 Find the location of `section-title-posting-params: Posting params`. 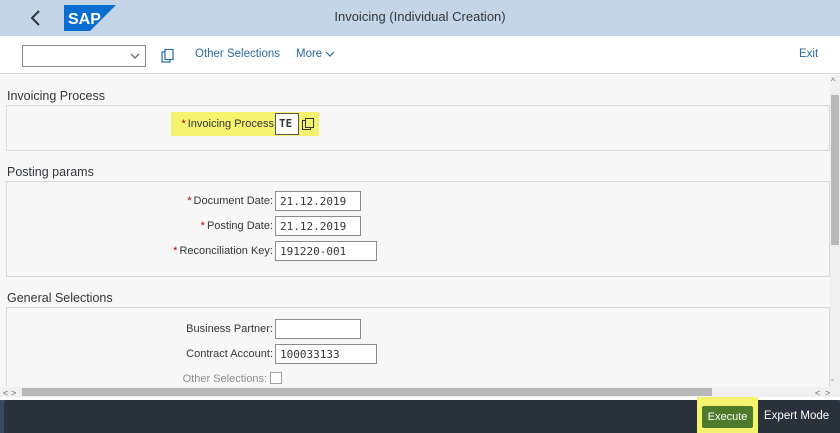

section-title-posting-params: Posting params is located at coordinates (50, 172).